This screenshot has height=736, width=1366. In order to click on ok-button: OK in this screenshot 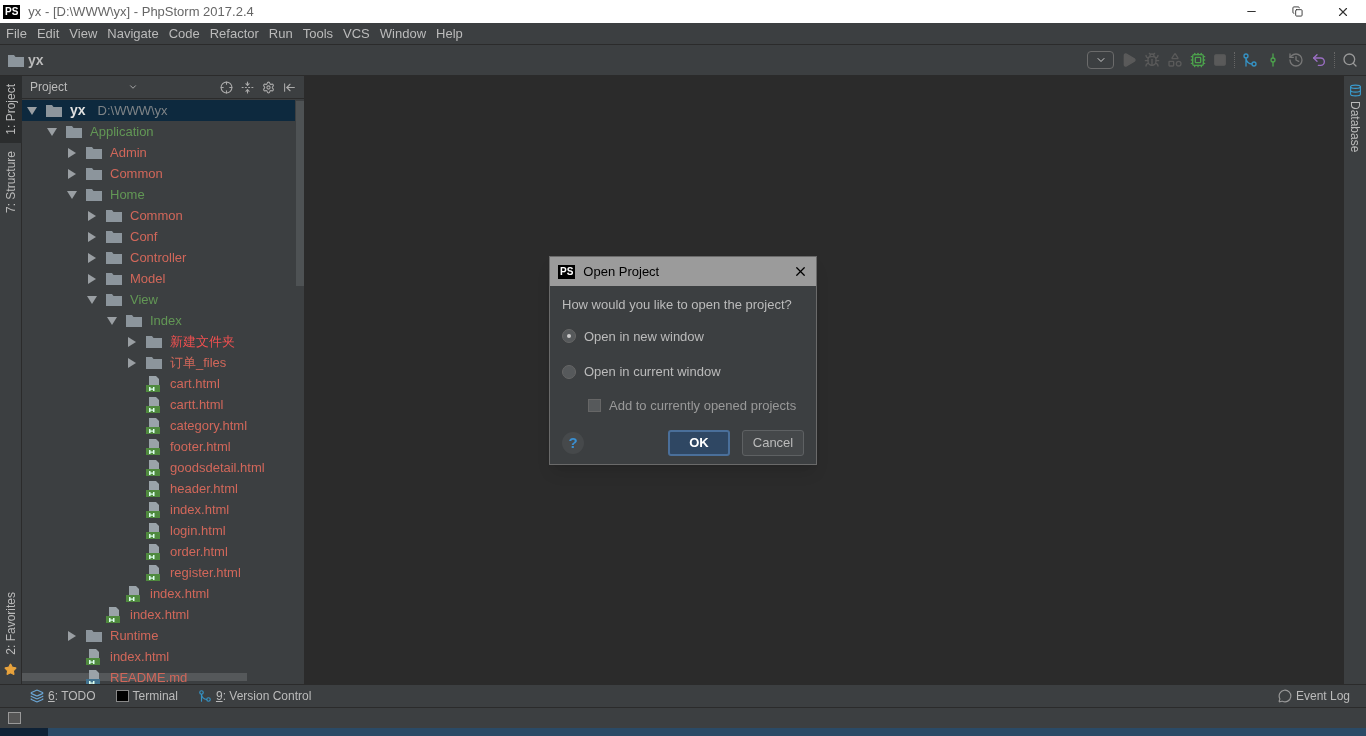, I will do `click(699, 443)`.